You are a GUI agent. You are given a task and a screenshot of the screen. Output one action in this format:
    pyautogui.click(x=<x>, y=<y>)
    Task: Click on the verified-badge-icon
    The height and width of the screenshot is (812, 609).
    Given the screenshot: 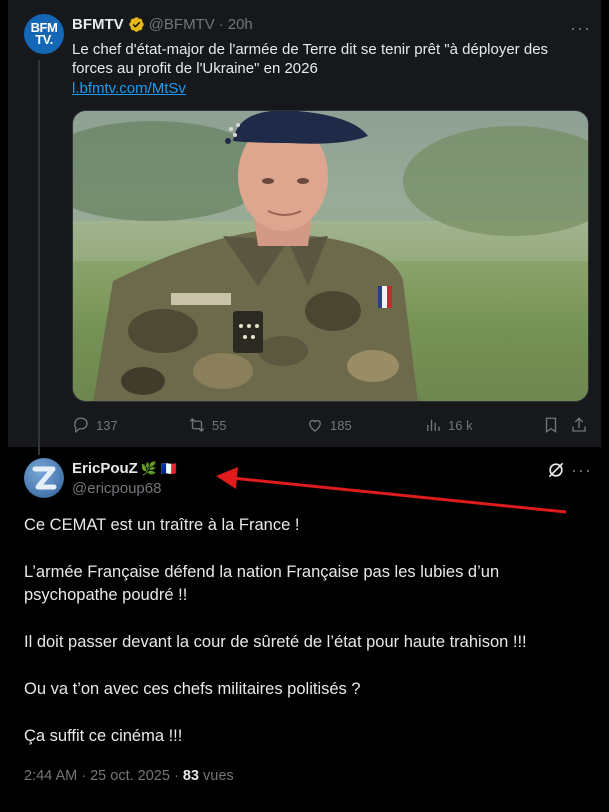 What is the action you would take?
    pyautogui.click(x=136, y=24)
    